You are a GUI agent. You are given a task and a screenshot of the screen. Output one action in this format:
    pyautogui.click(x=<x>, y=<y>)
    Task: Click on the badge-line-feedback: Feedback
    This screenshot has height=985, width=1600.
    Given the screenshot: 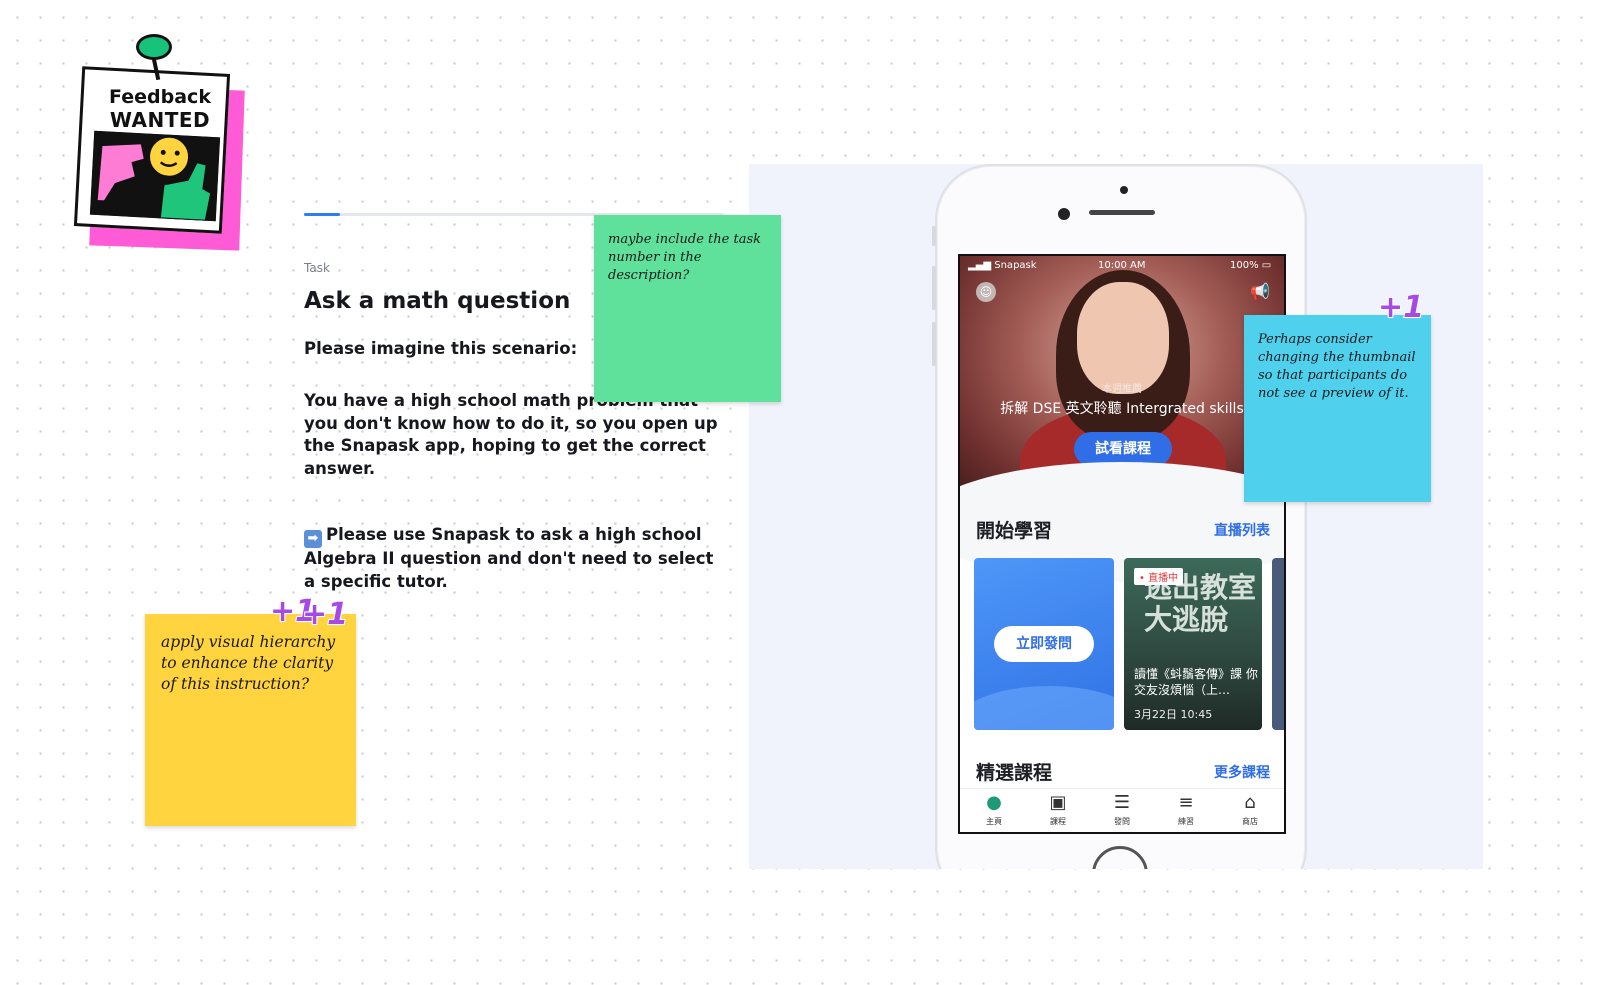 What is the action you would take?
    pyautogui.click(x=160, y=97)
    